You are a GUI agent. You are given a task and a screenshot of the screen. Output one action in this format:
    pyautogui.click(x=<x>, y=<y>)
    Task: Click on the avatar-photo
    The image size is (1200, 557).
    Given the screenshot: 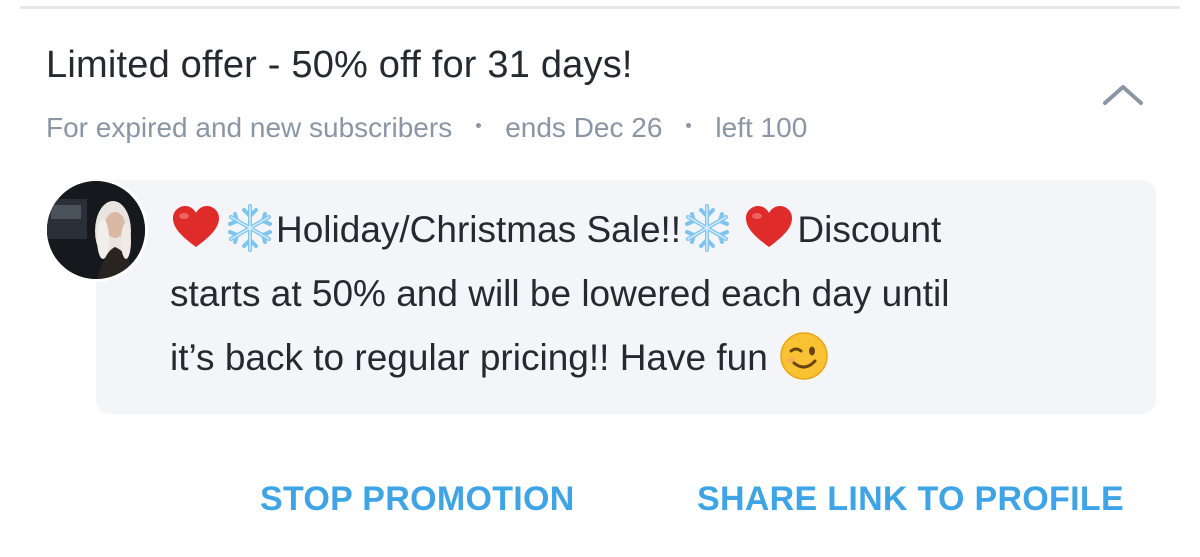 What is the action you would take?
    pyautogui.click(x=96, y=230)
    